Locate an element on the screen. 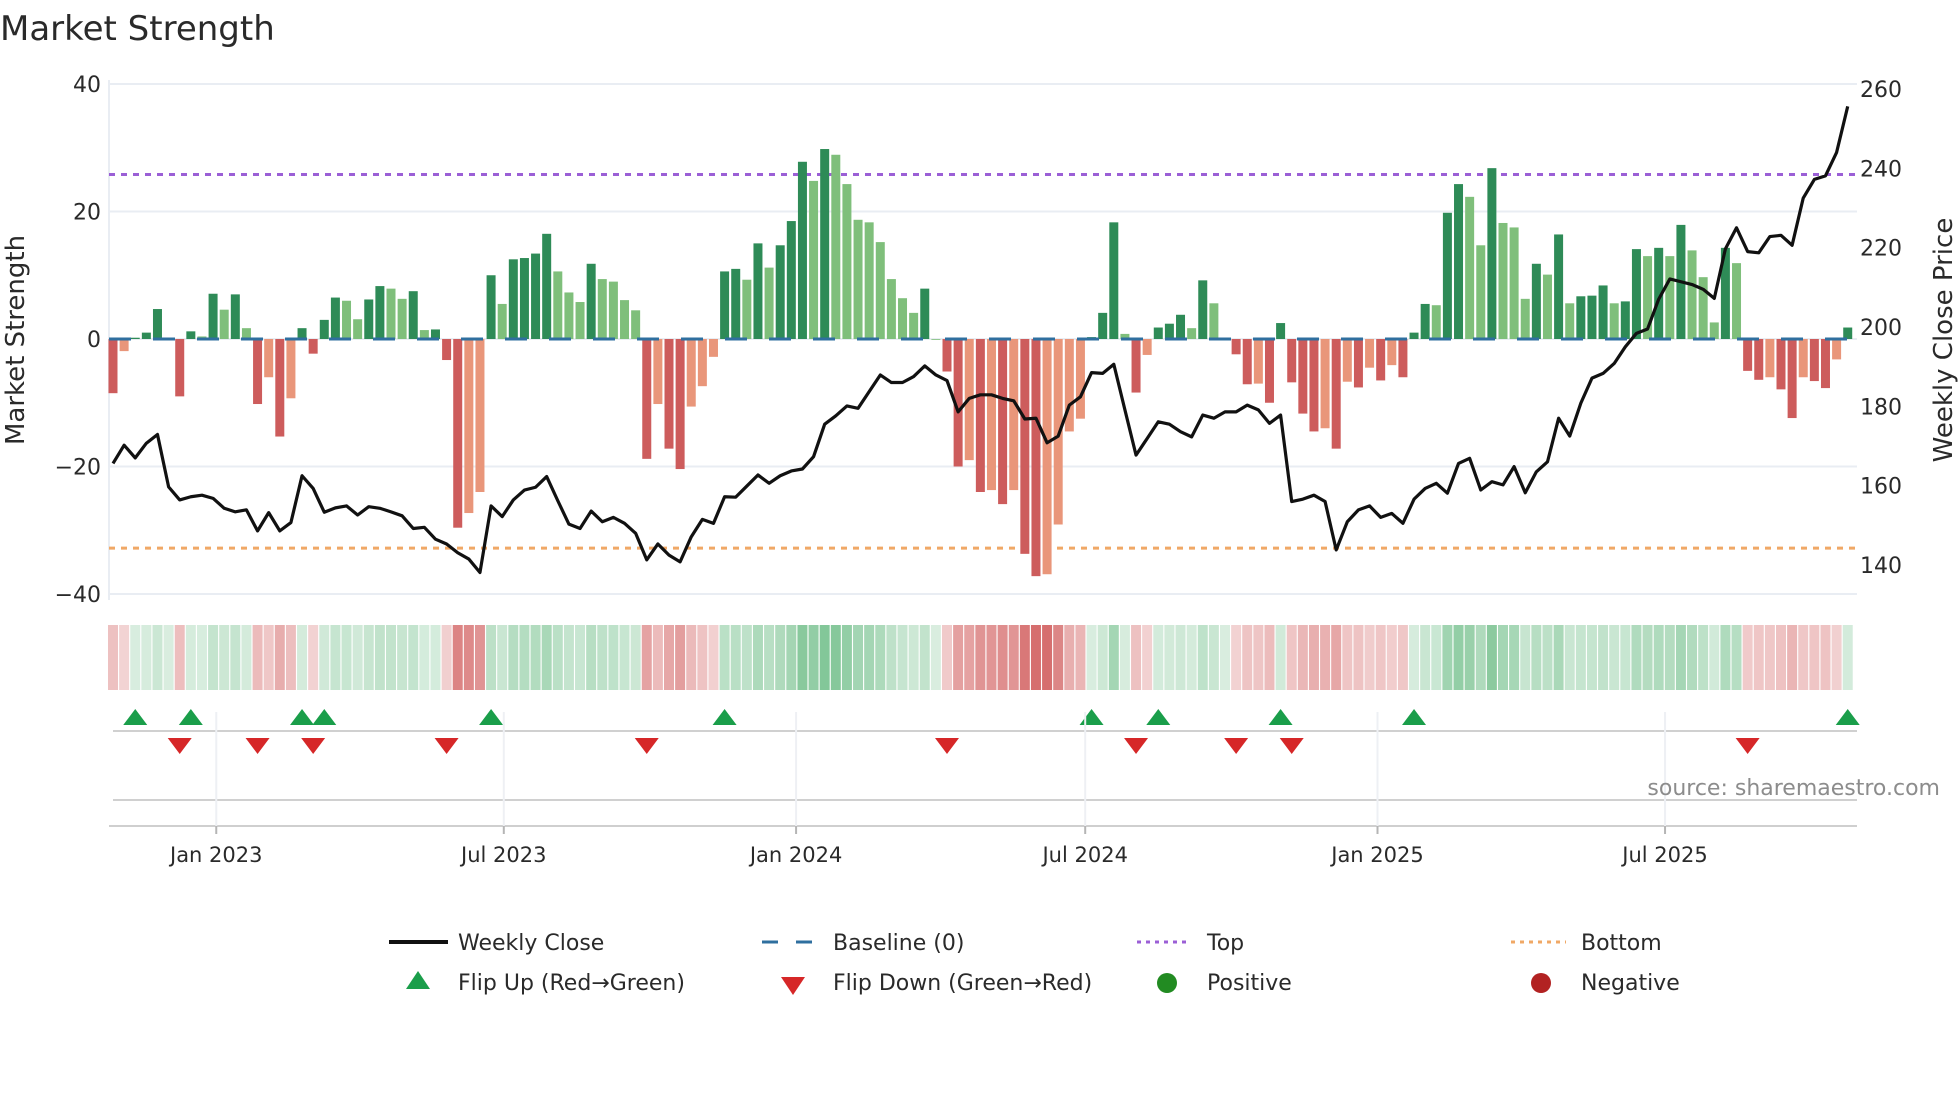 This screenshot has height=1102, width=1960. legend-item-top: Top is located at coordinates (1190, 943).